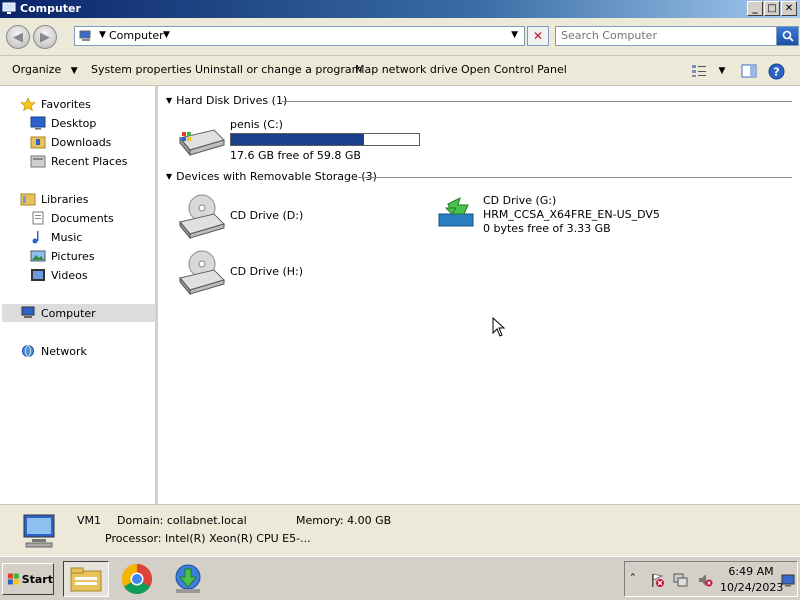 The width and height of the screenshot is (800, 600). I want to click on maximize-button: □, so click(772, 8).